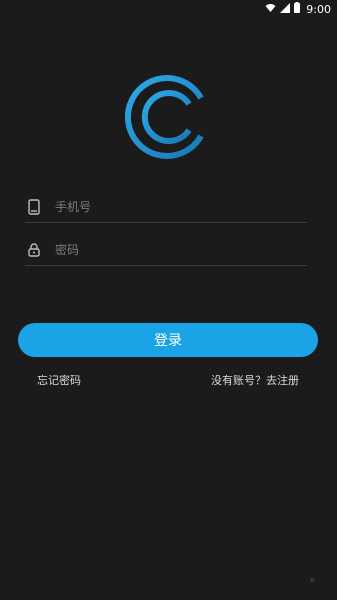  I want to click on battery-icon, so click(297, 9).